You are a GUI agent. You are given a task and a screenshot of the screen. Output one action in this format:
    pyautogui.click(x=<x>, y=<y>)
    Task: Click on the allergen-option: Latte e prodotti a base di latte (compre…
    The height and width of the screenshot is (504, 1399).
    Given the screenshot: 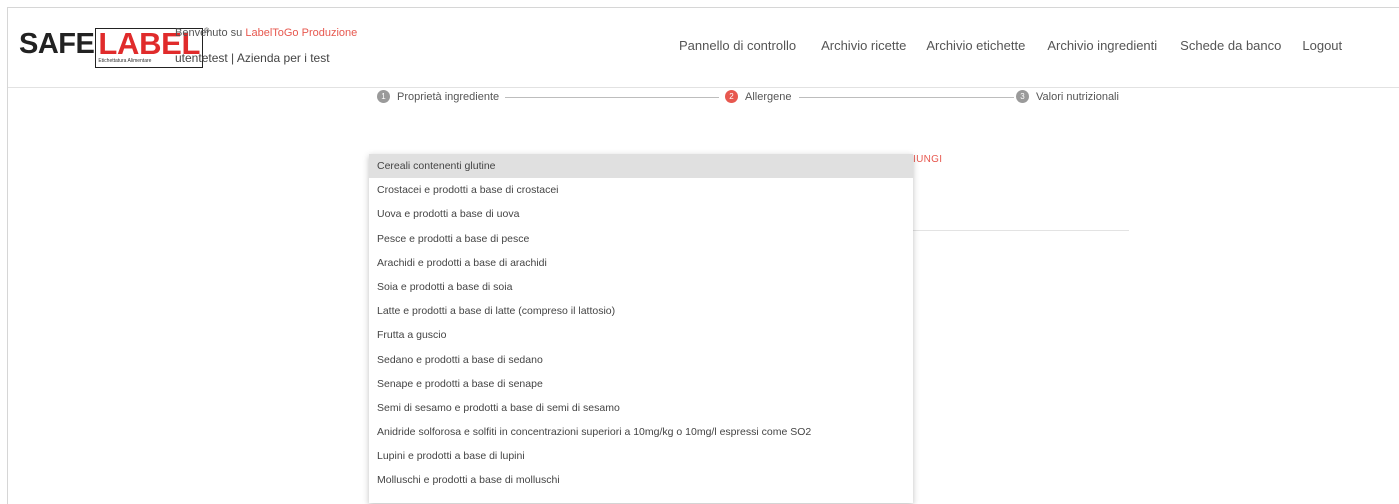 What is the action you would take?
    pyautogui.click(x=641, y=311)
    